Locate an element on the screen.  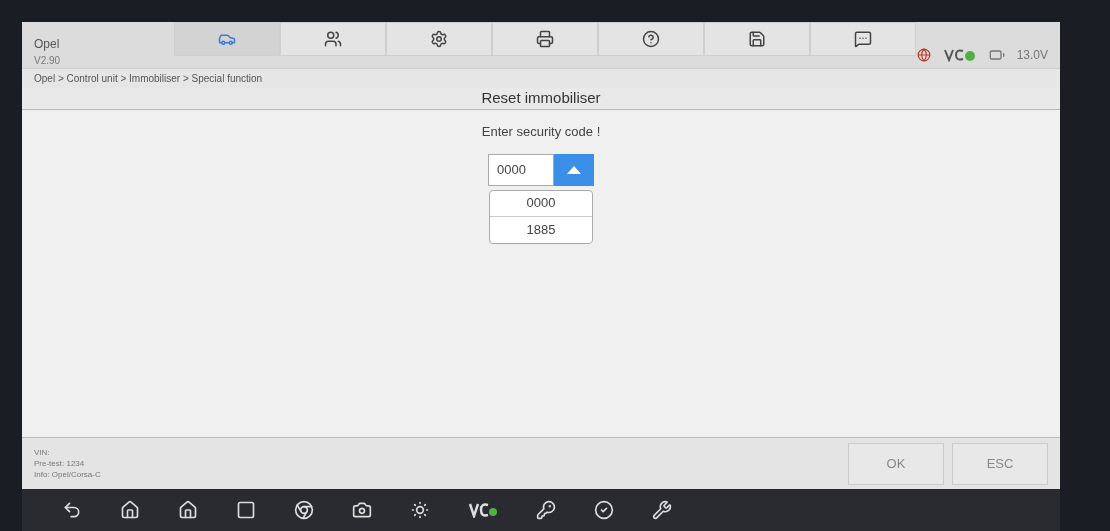
help-icon is located at coordinates (651, 39).